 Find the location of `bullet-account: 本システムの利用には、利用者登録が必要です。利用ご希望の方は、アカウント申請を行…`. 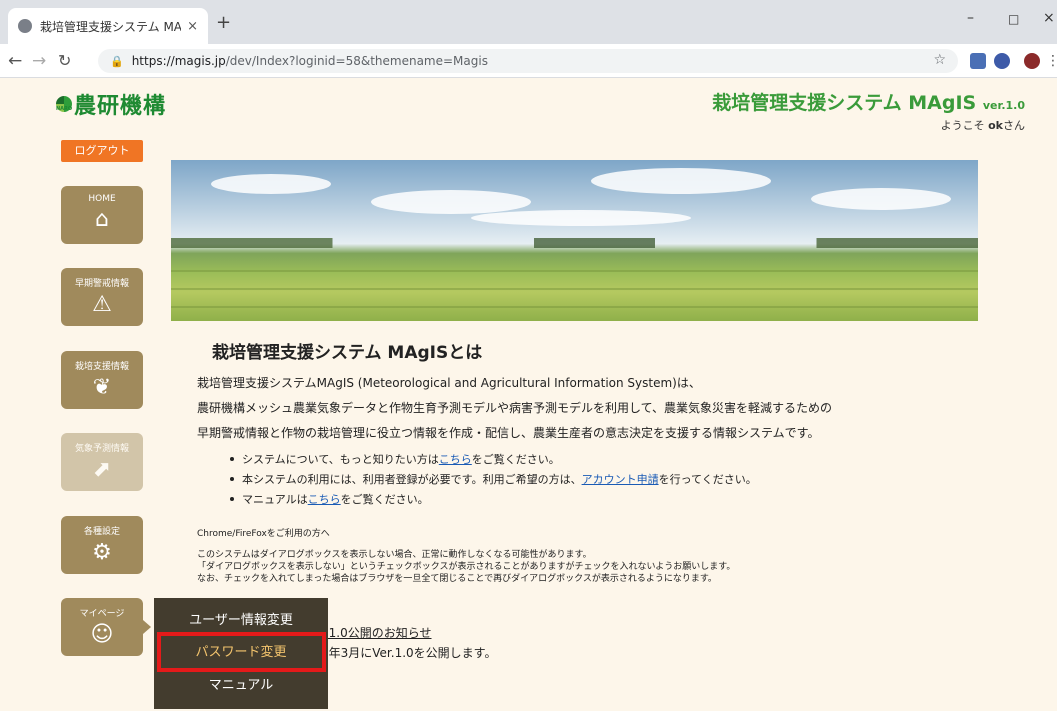

bullet-account: 本システムの利用には、利用者登録が必要です。利用ご希望の方は、アカウント申請を行… is located at coordinates (493, 479).